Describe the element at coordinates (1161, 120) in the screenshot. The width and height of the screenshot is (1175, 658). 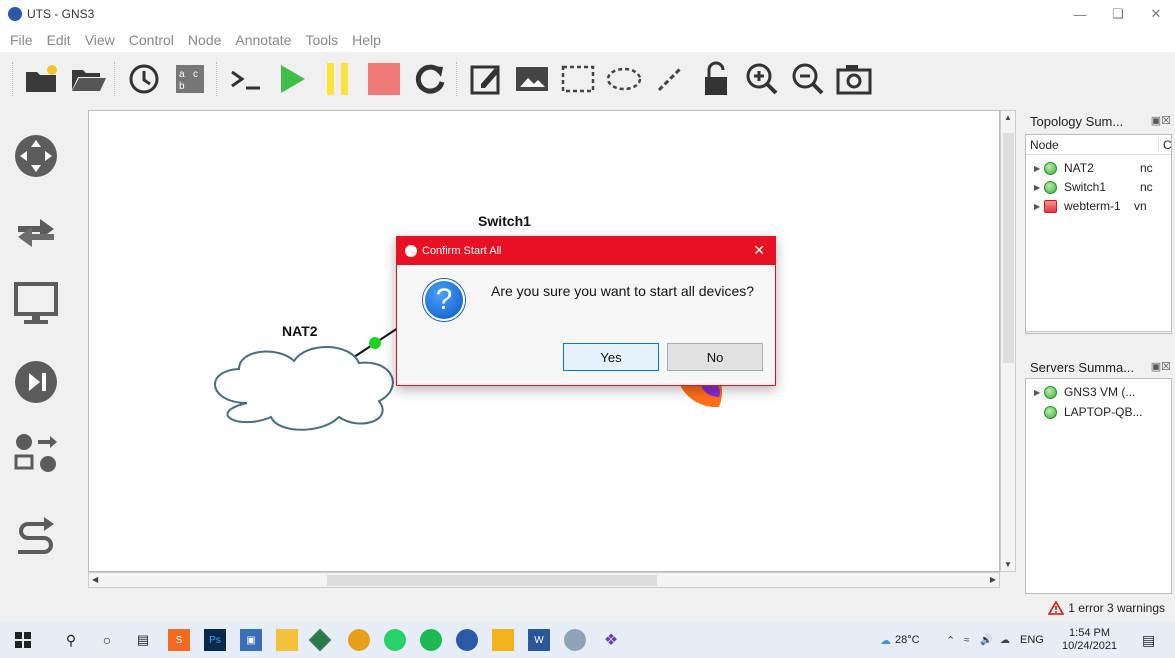
I see `topology-panel-float-close-icons: ▣☒` at that location.